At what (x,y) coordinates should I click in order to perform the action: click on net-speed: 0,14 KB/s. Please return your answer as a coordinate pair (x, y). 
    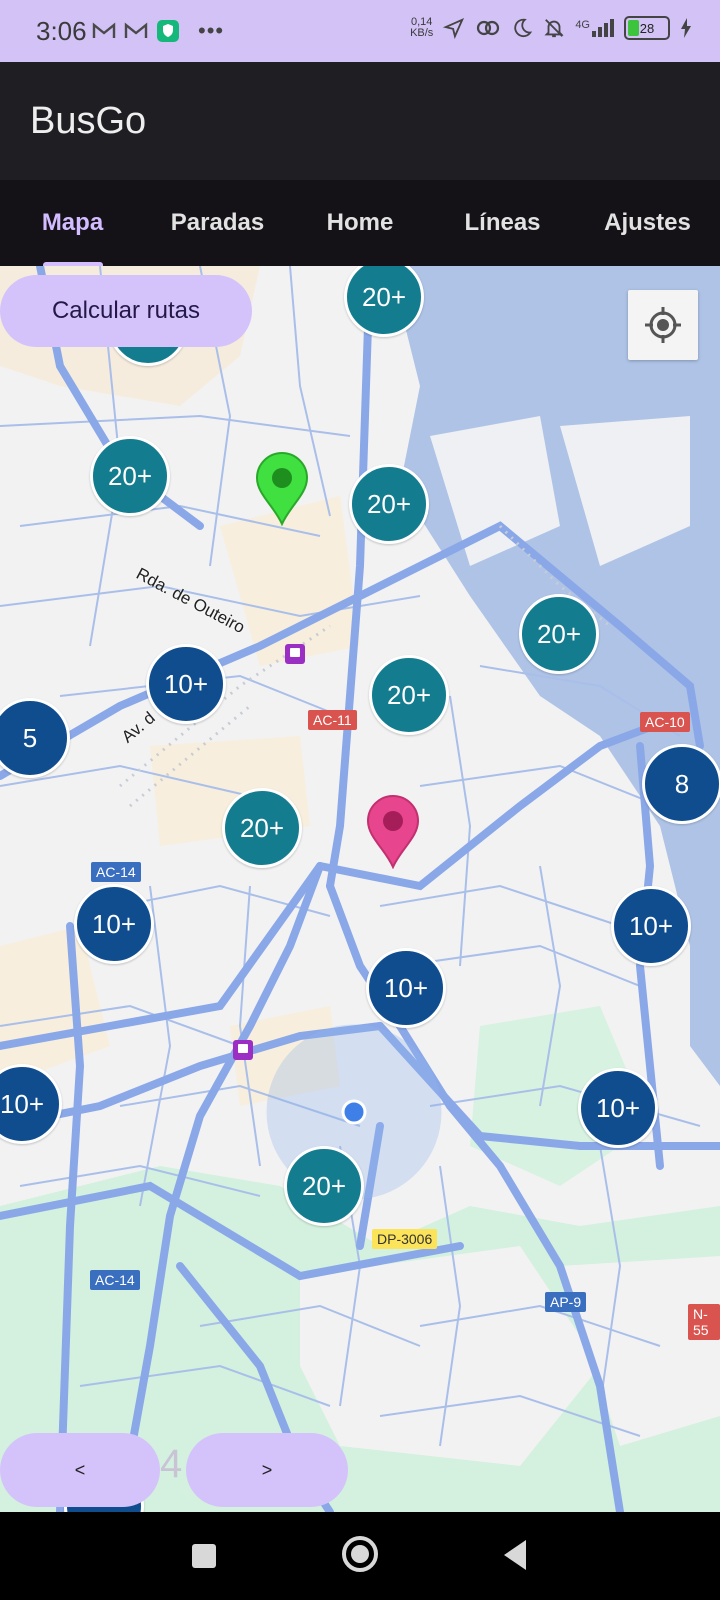
    Looking at the image, I should click on (421, 28).